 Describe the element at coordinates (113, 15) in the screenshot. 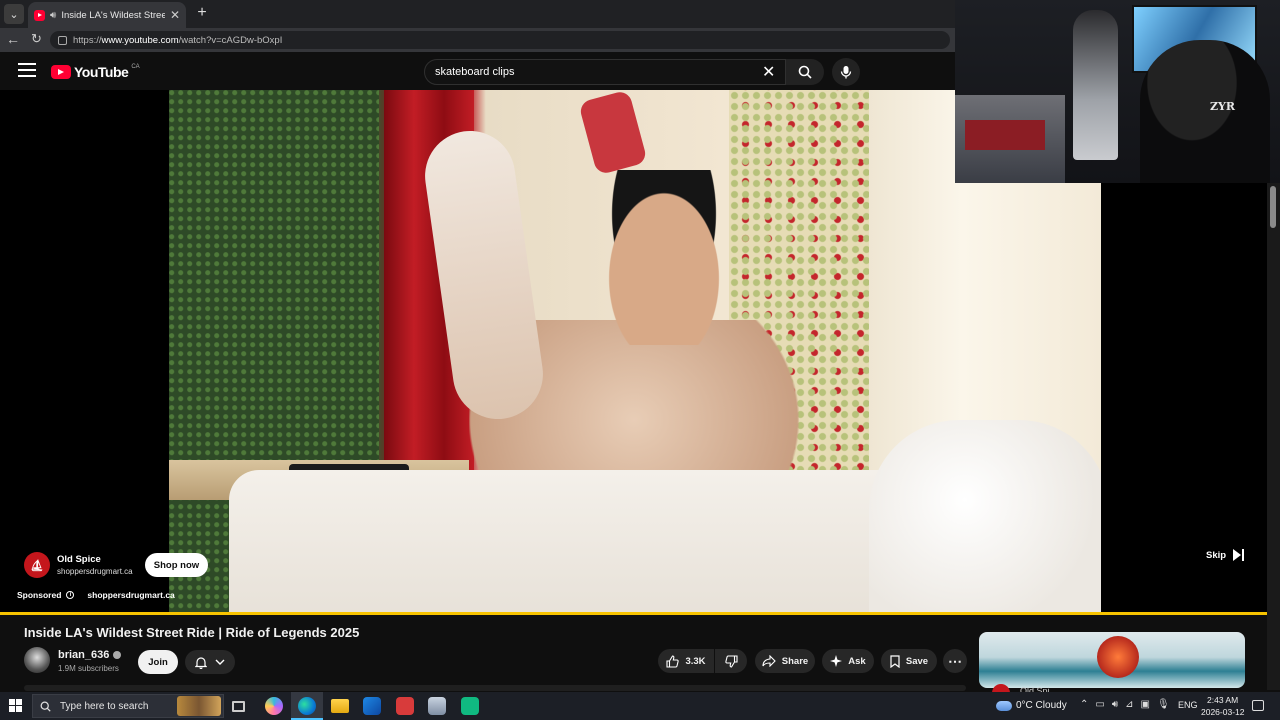

I see `tab-title: Inside LA's Wildest Street Ride` at that location.